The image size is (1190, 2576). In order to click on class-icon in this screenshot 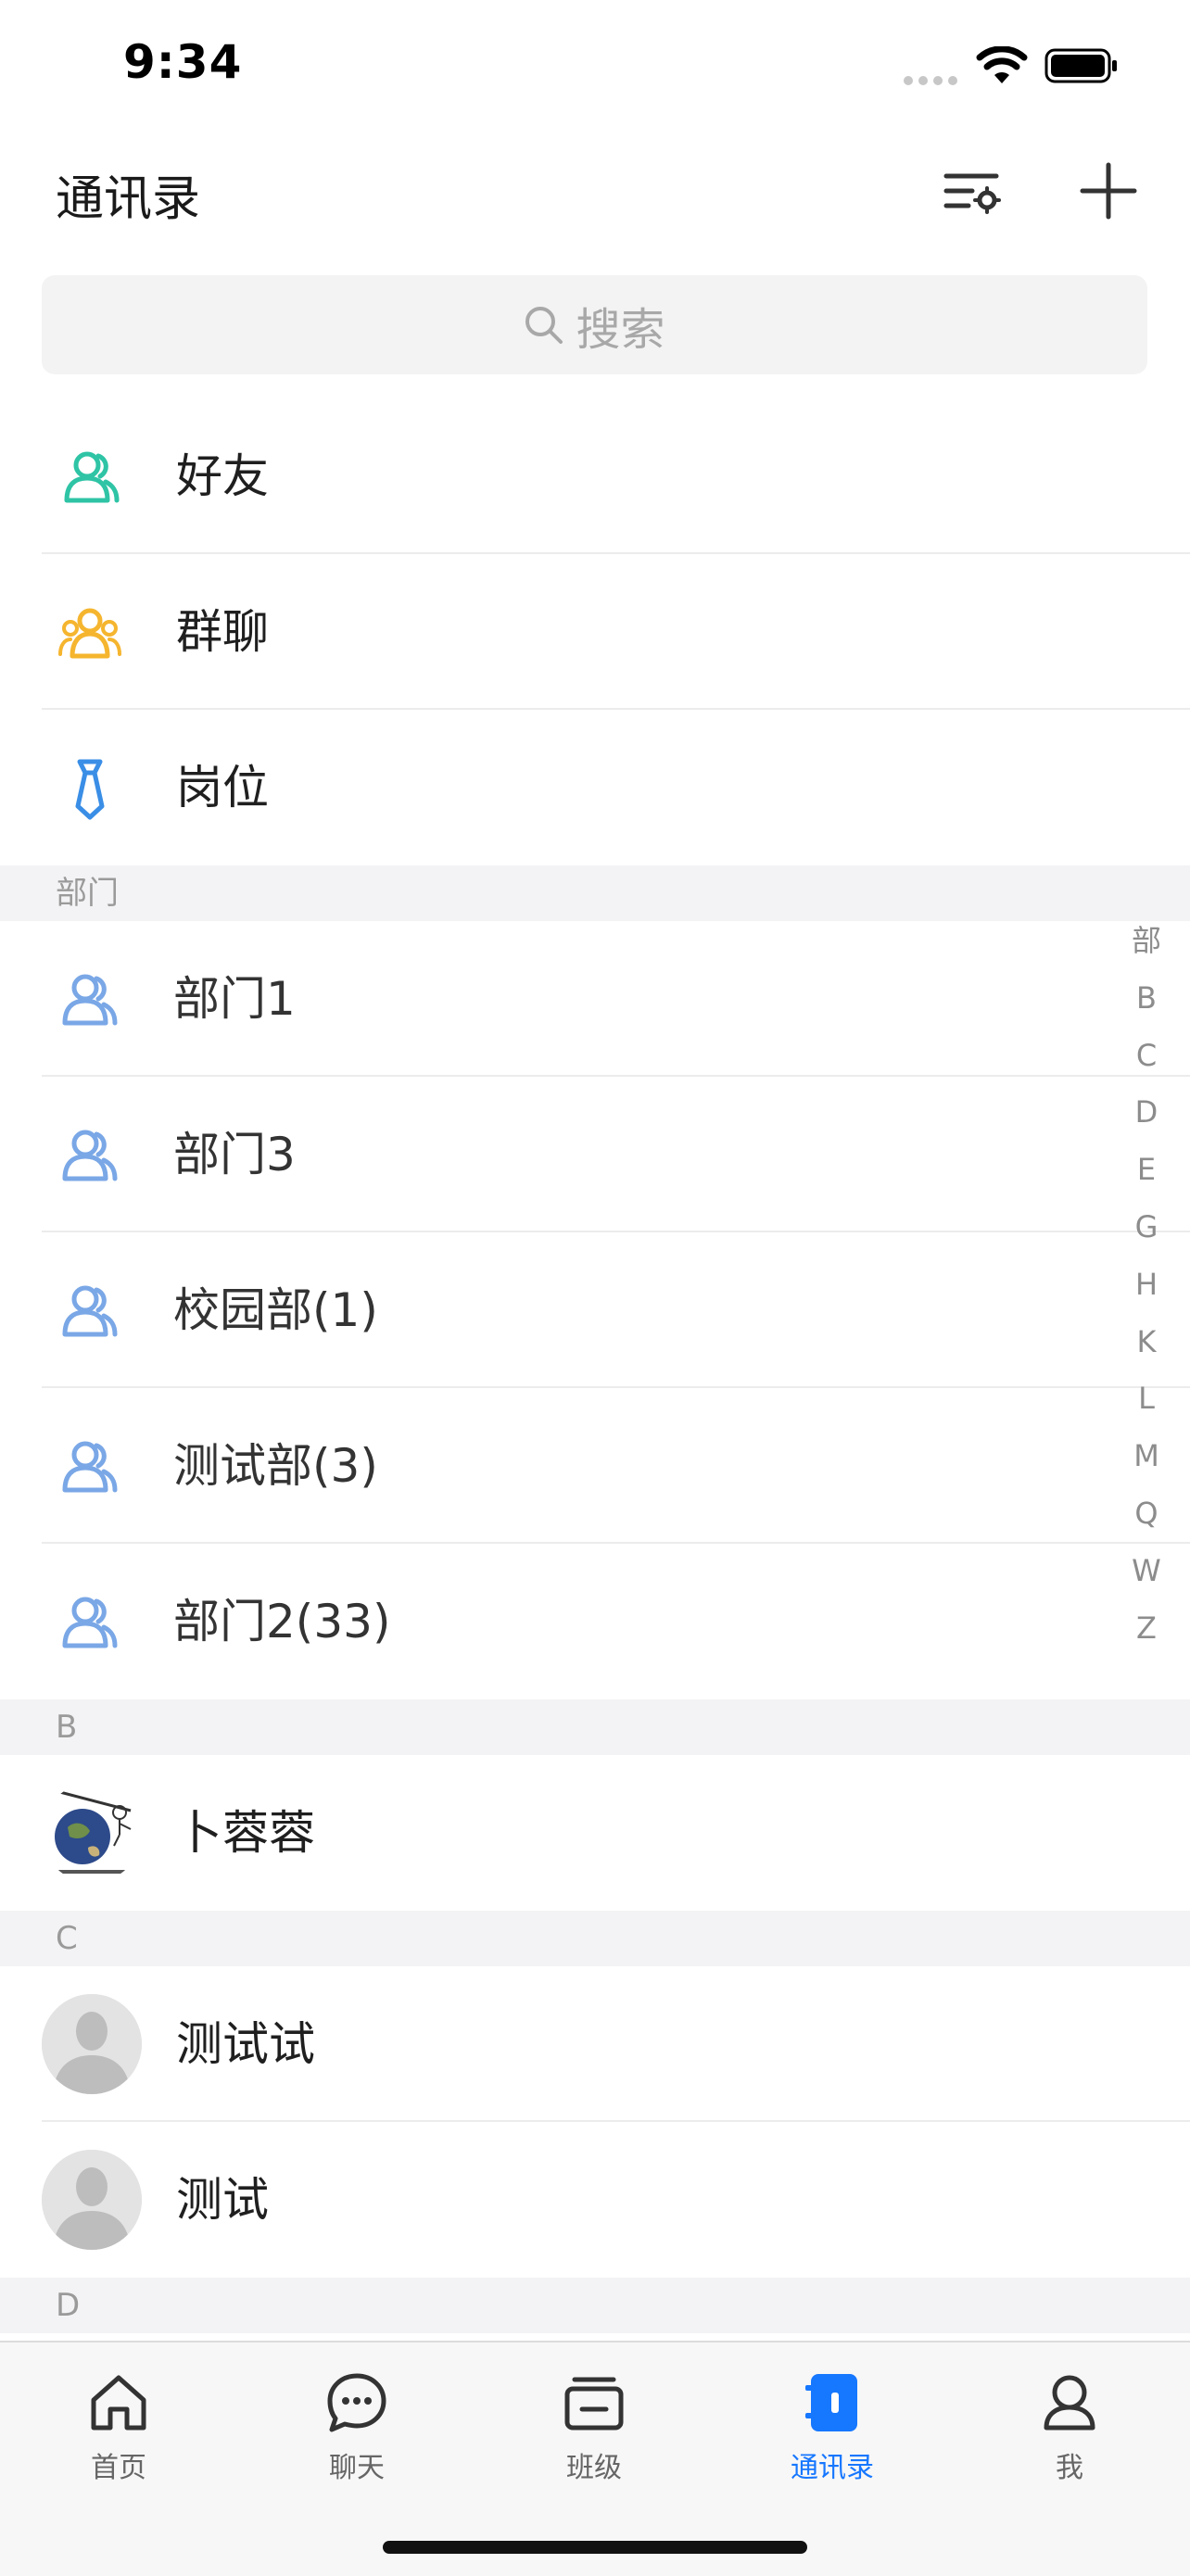, I will do `click(594, 2404)`.